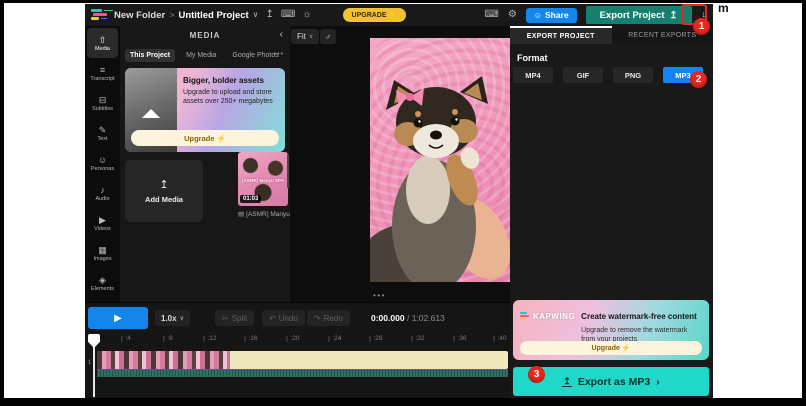 The image size is (806, 406). I want to click on magic-tool-icon: ♂, so click(328, 36).